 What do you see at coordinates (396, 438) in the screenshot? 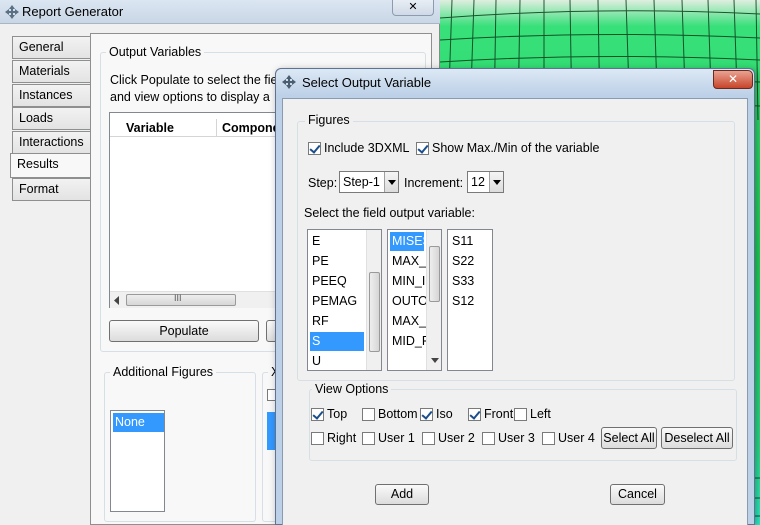
I see `view-user-1-label: User 1` at bounding box center [396, 438].